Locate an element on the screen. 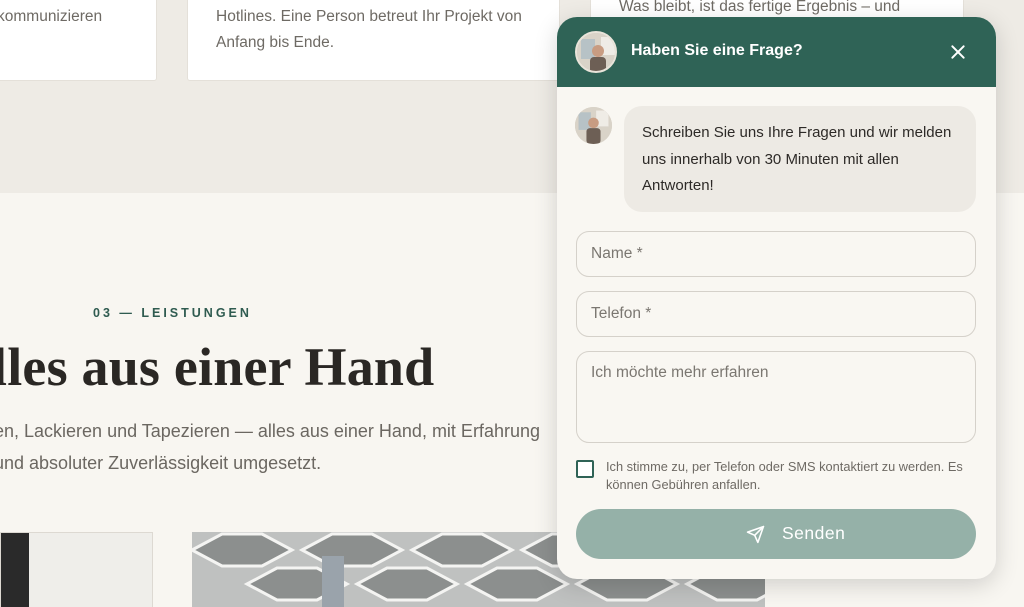 The width and height of the screenshot is (1024, 607). service-image-shade is located at coordinates (15, 570).